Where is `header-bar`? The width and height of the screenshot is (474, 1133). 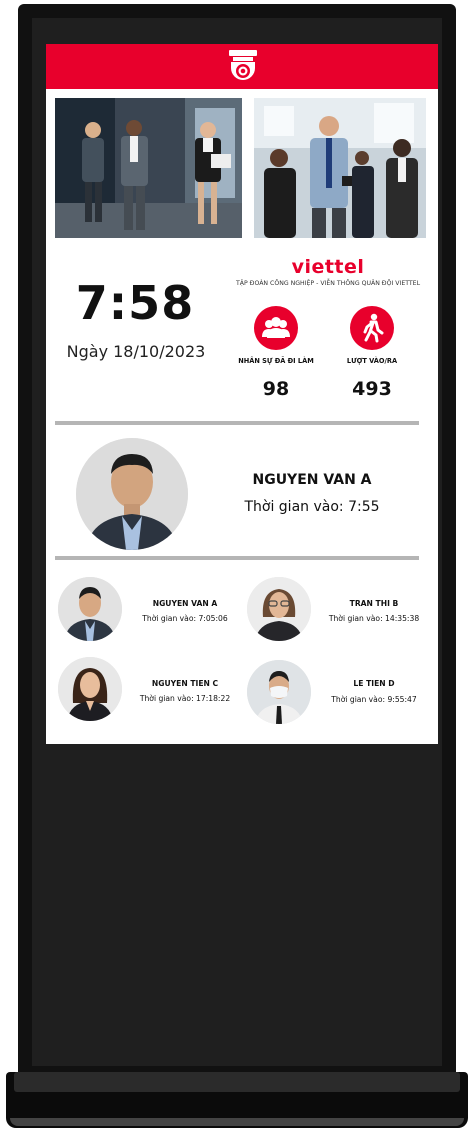 header-bar is located at coordinates (242, 66).